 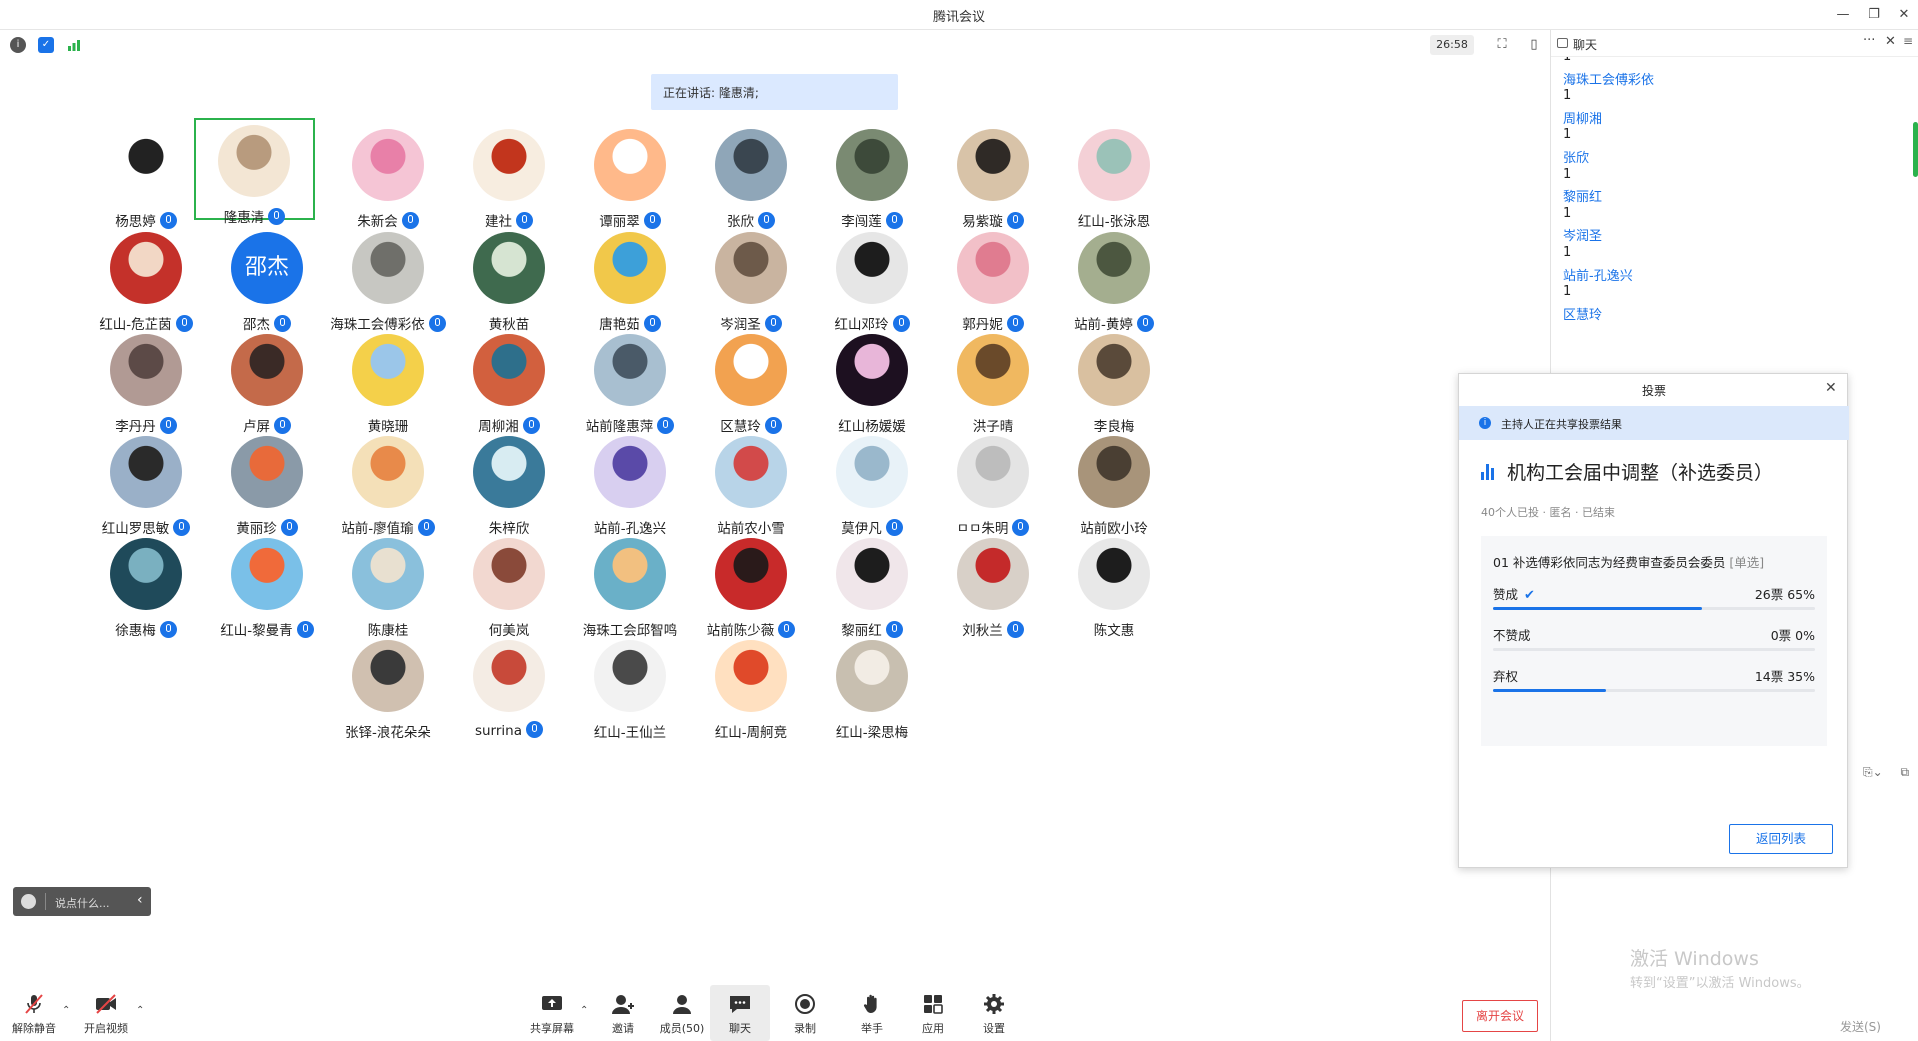 What do you see at coordinates (1500, 1016) in the screenshot?
I see `leave-meeting-button: 离开会议` at bounding box center [1500, 1016].